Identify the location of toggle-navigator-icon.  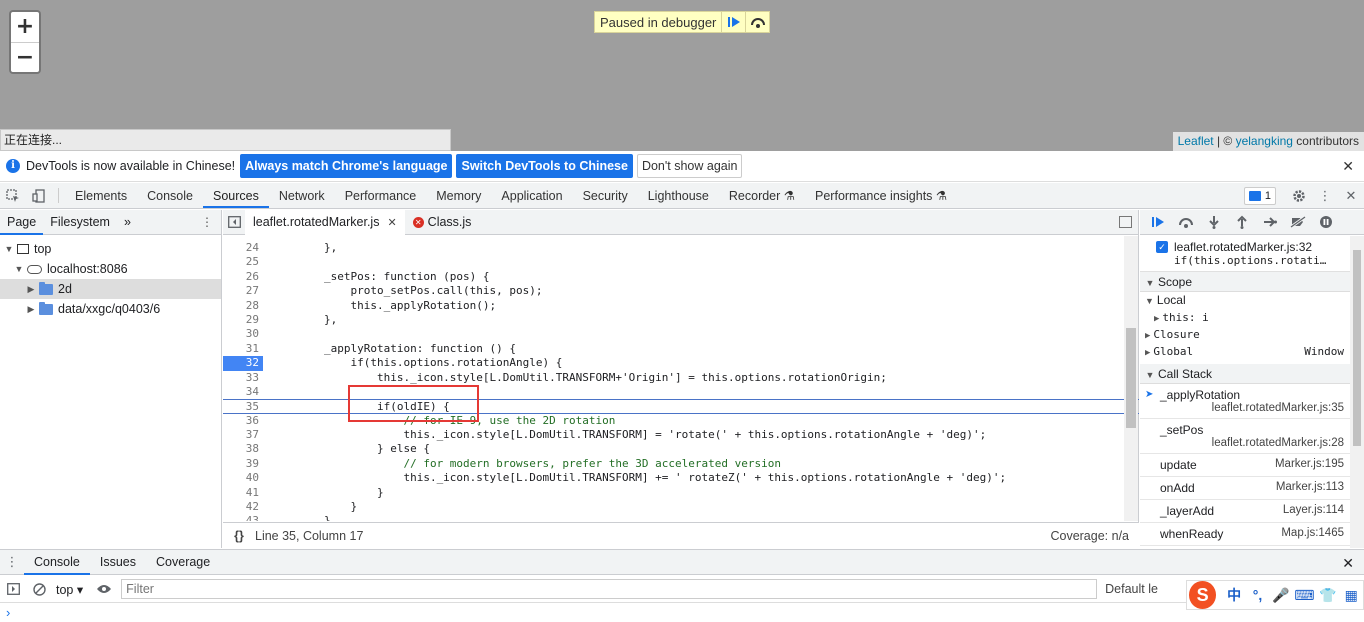
(234, 222).